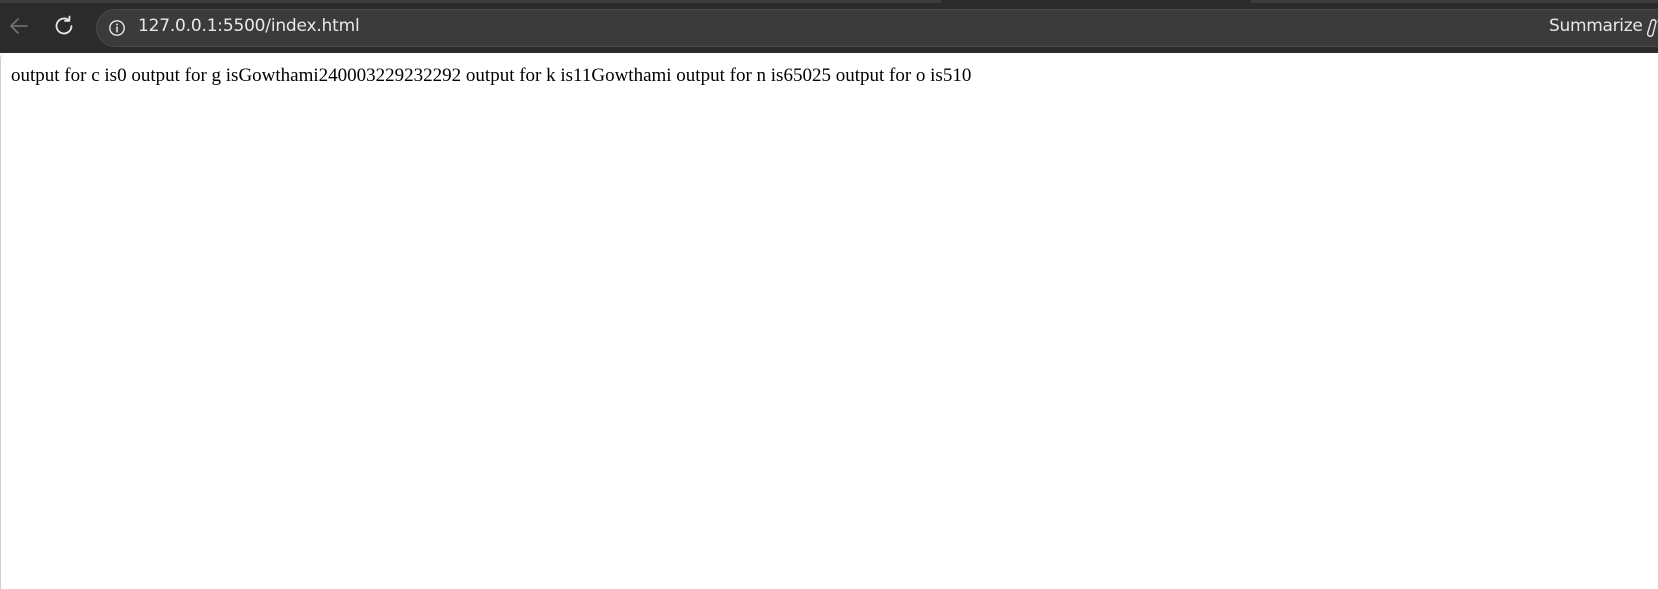  Describe the element at coordinates (1596, 26) in the screenshot. I see `summarize-button: Summarize` at that location.